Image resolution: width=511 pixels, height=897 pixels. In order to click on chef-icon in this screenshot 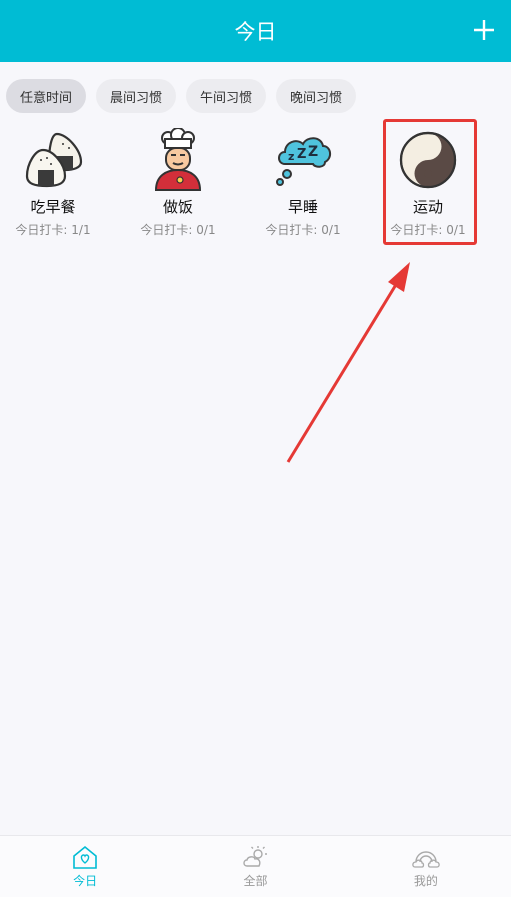, I will do `click(178, 160)`.